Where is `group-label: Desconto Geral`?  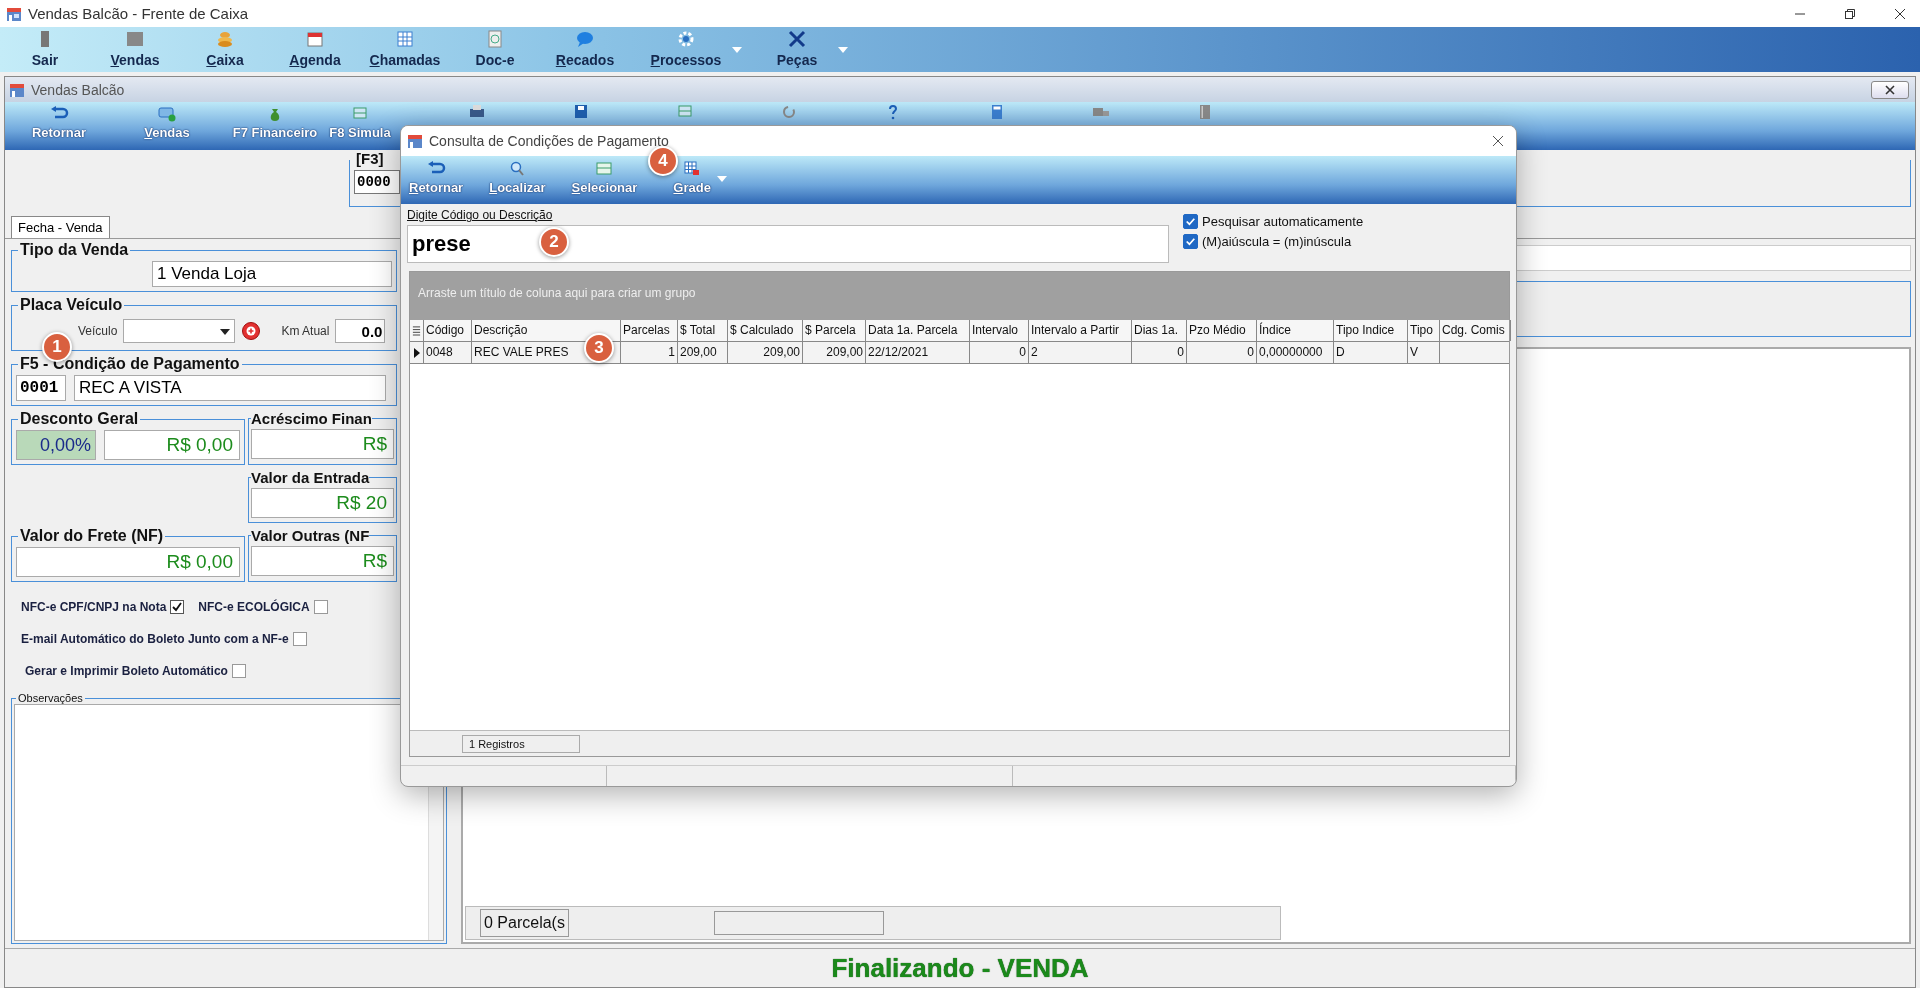 group-label: Desconto Geral is located at coordinates (79, 419).